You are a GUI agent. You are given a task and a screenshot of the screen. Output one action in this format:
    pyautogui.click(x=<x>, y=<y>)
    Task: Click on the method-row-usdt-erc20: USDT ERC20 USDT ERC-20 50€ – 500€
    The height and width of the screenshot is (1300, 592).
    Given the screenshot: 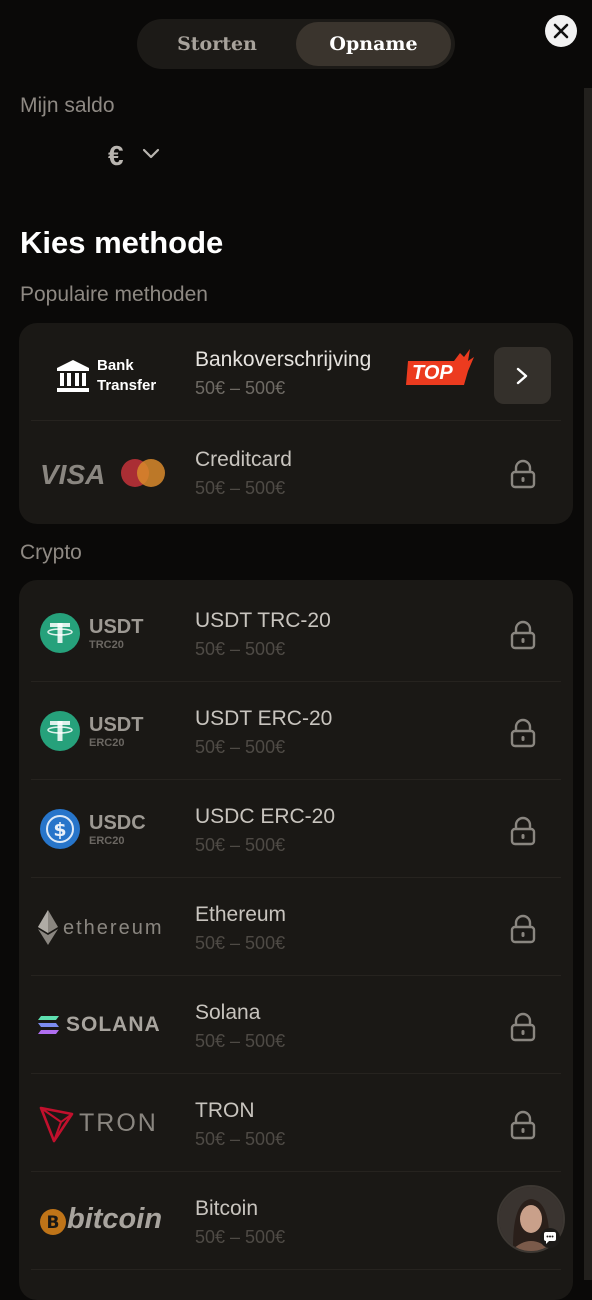 What is the action you would take?
    pyautogui.click(x=296, y=731)
    